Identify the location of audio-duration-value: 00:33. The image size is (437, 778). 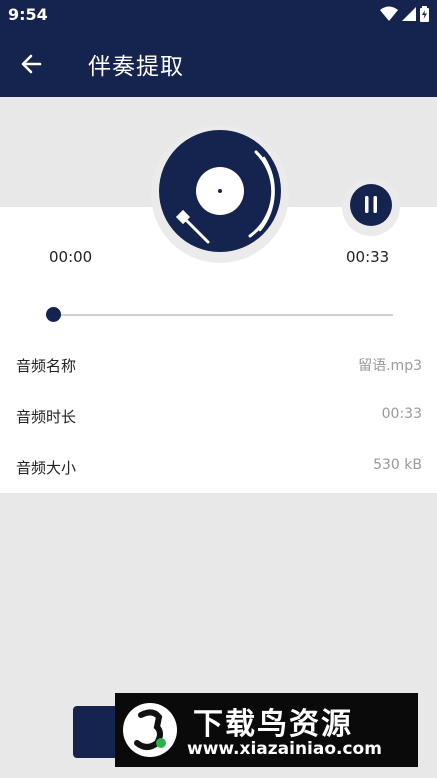
(401, 414).